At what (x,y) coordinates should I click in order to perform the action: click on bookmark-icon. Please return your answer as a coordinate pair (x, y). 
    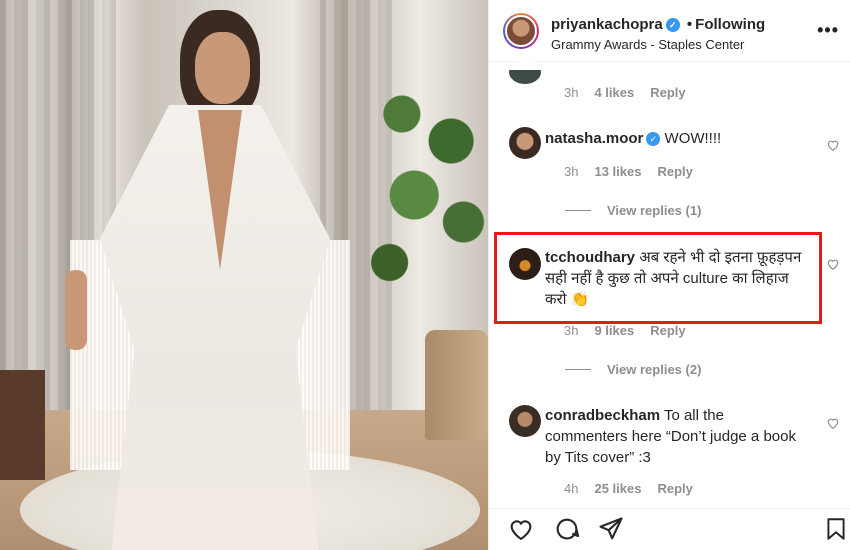
    Looking at the image, I should click on (836, 530).